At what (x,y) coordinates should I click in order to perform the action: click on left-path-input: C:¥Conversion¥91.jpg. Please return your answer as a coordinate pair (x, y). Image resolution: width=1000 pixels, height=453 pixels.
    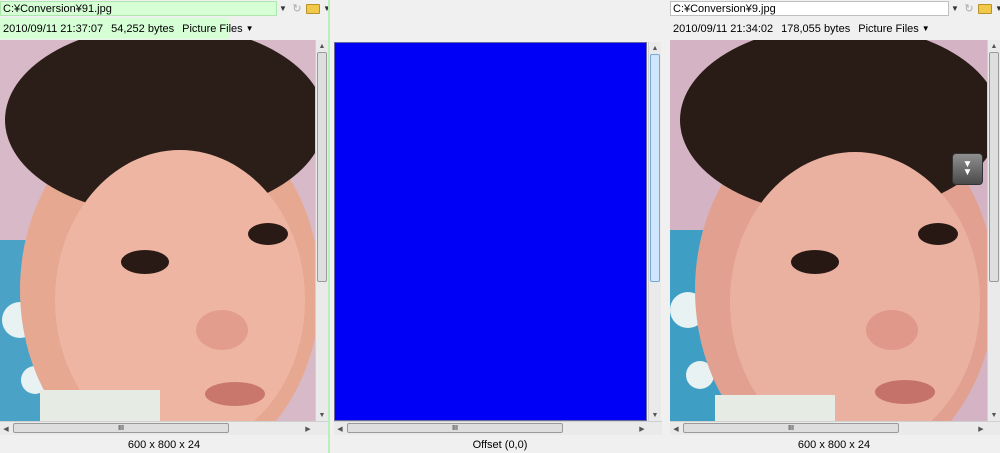
    Looking at the image, I should click on (138, 8).